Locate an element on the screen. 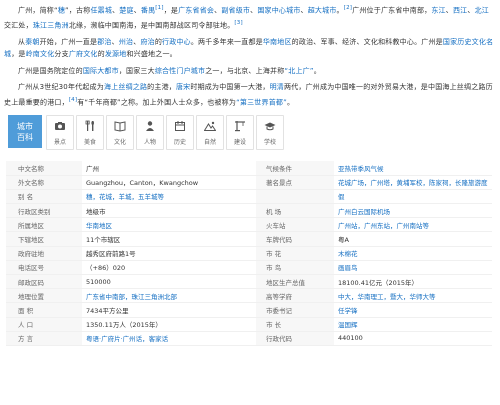 Image resolution: width=500 pixels, height=405 pixels. inline-link: 任嚣城 is located at coordinates (101, 10).